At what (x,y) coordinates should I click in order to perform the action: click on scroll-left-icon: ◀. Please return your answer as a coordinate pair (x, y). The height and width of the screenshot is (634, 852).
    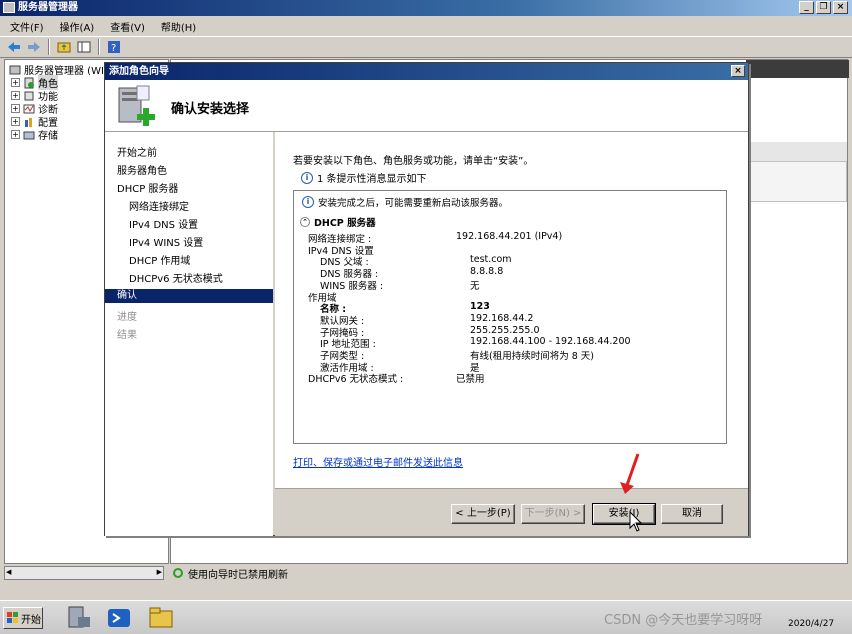
    Looking at the image, I should click on (8, 572).